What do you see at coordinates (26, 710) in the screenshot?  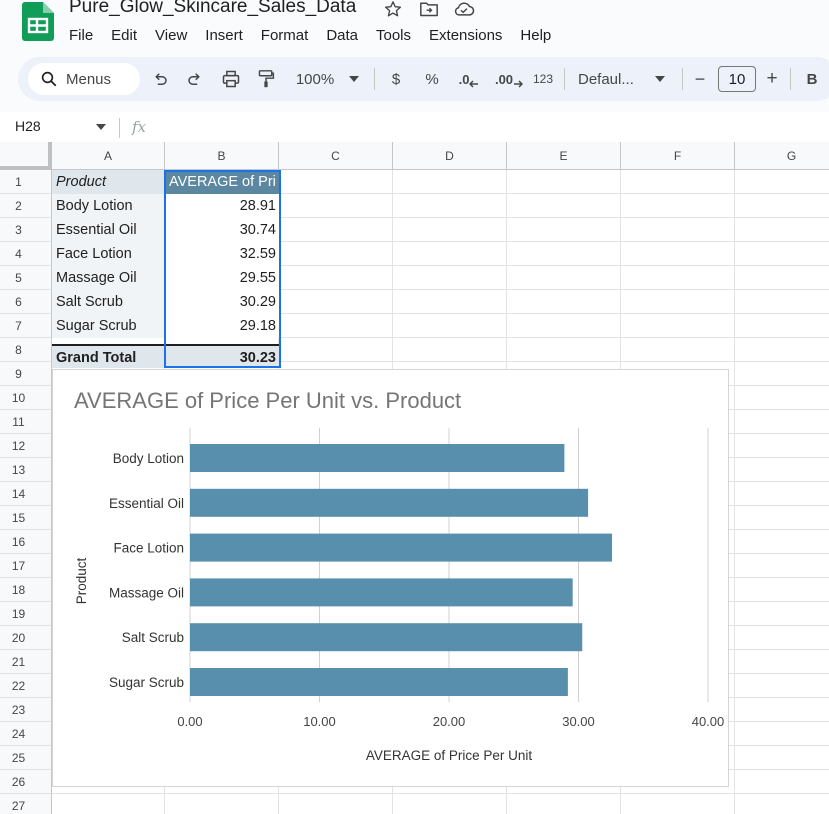 I see `row-header-23: 23` at bounding box center [26, 710].